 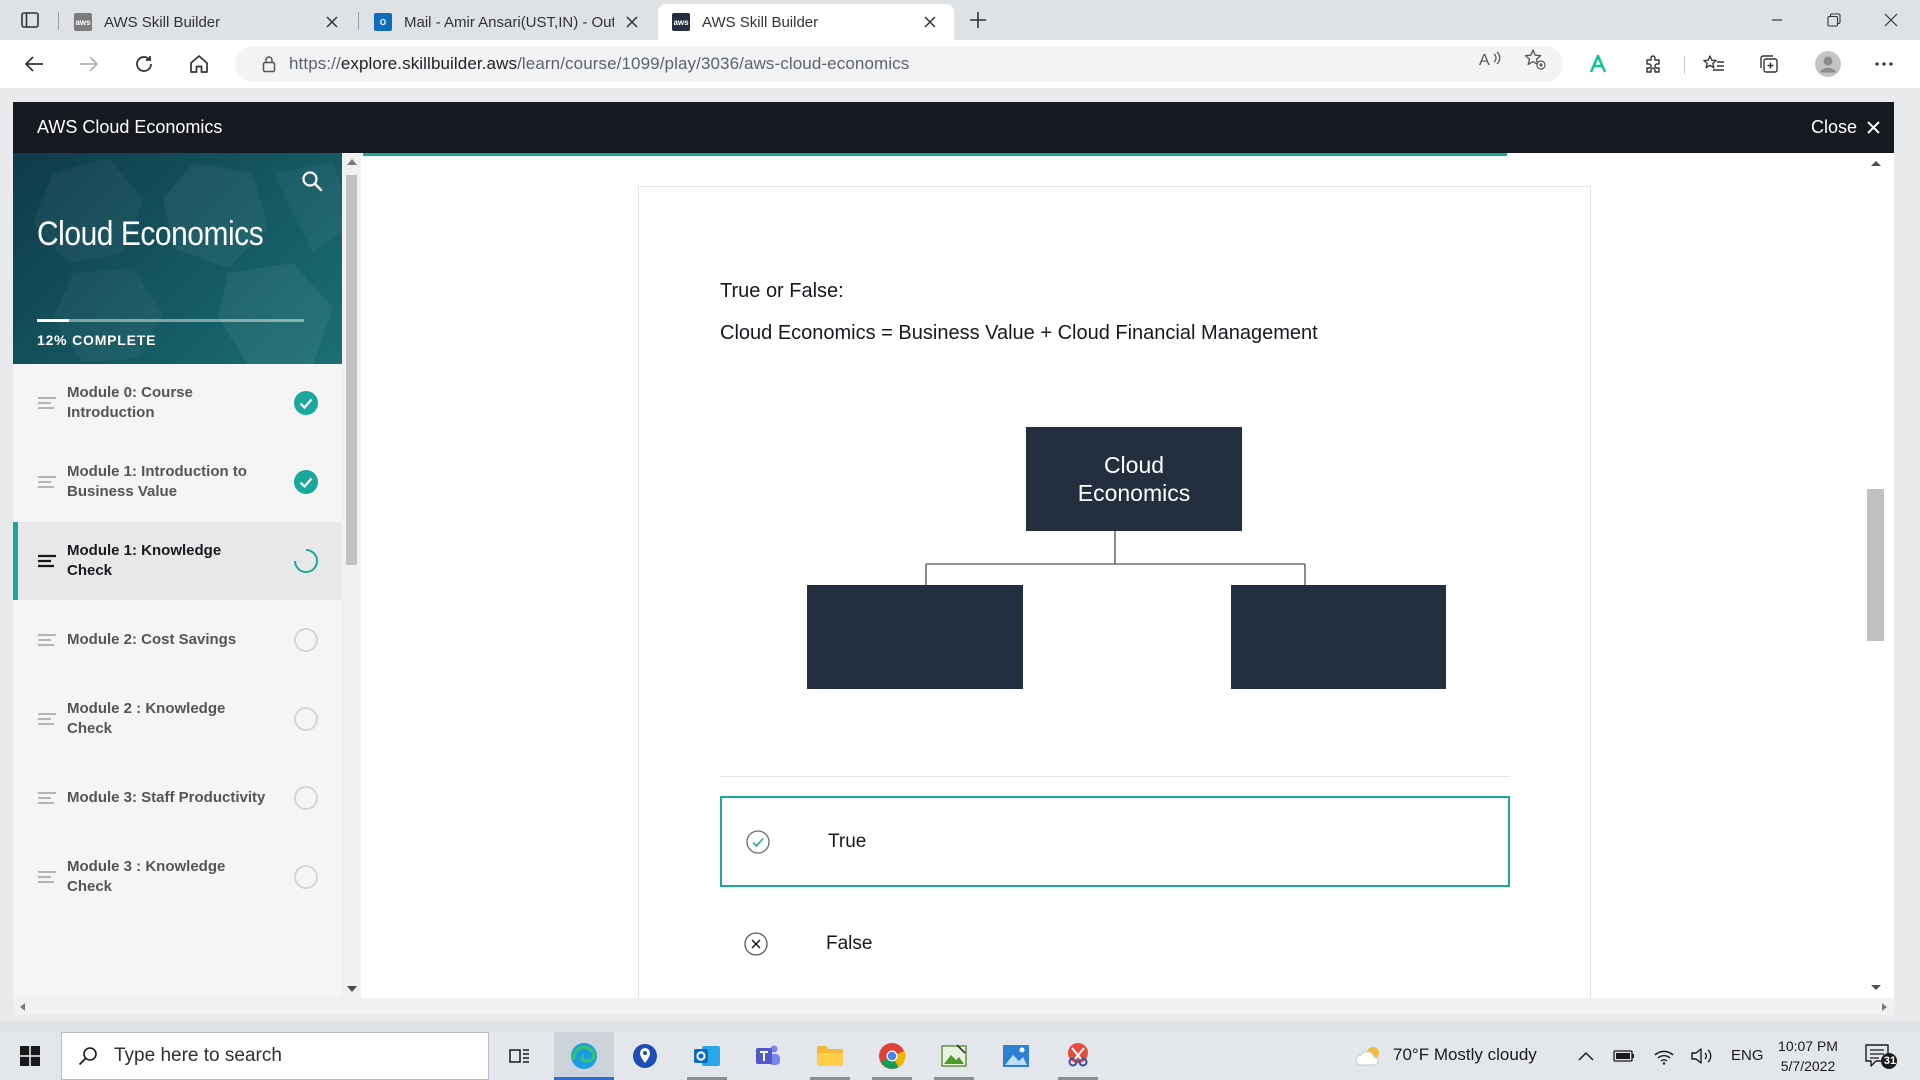 I want to click on extensions-button, so click(x=1653, y=64).